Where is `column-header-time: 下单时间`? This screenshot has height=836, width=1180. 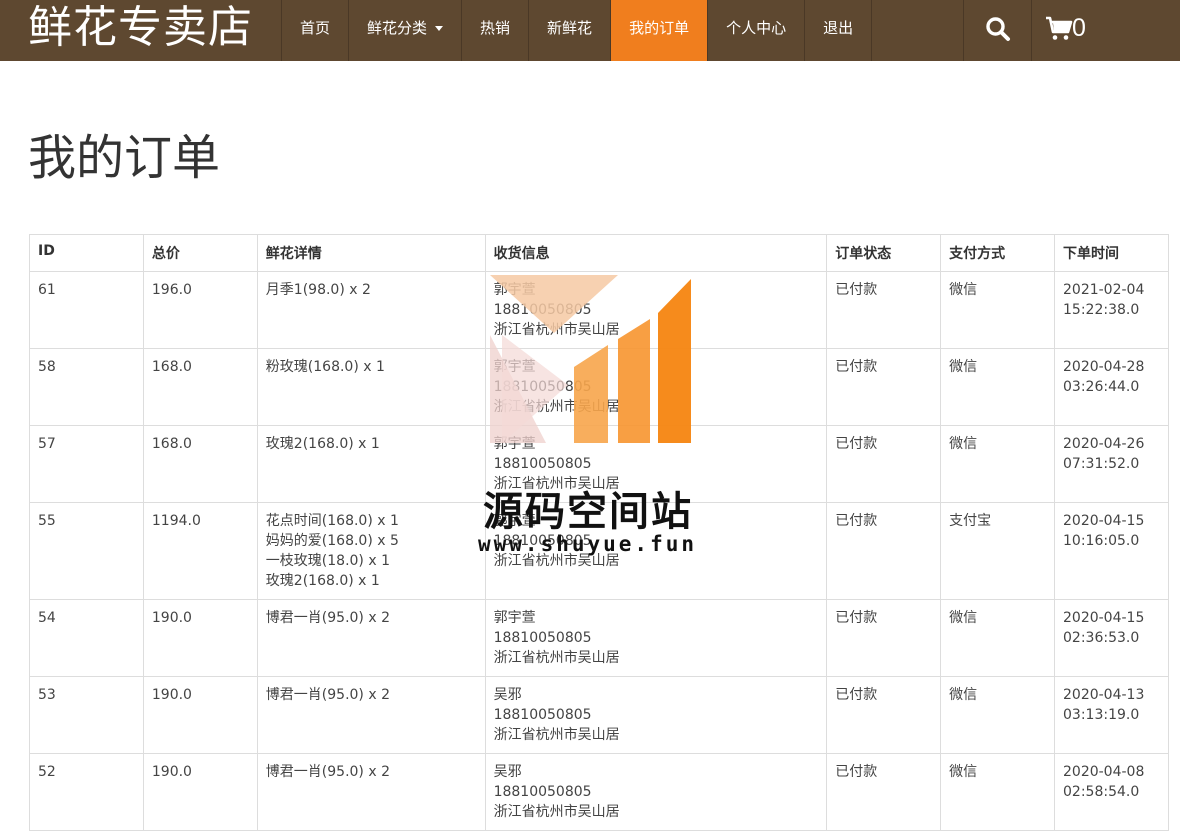
column-header-time: 下单时间 is located at coordinates (1111, 253).